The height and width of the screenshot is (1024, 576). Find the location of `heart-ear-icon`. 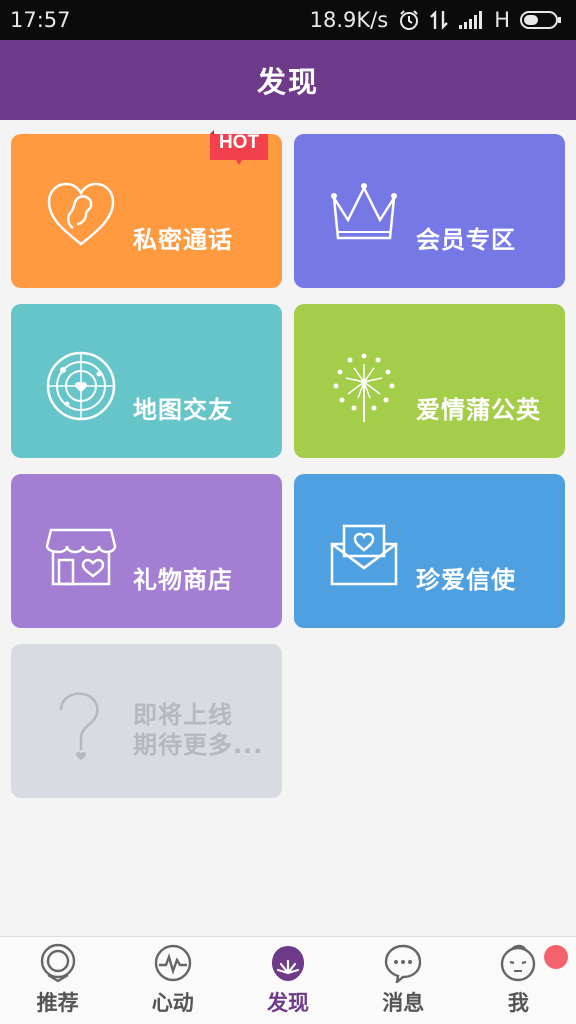

heart-ear-icon is located at coordinates (81, 214).